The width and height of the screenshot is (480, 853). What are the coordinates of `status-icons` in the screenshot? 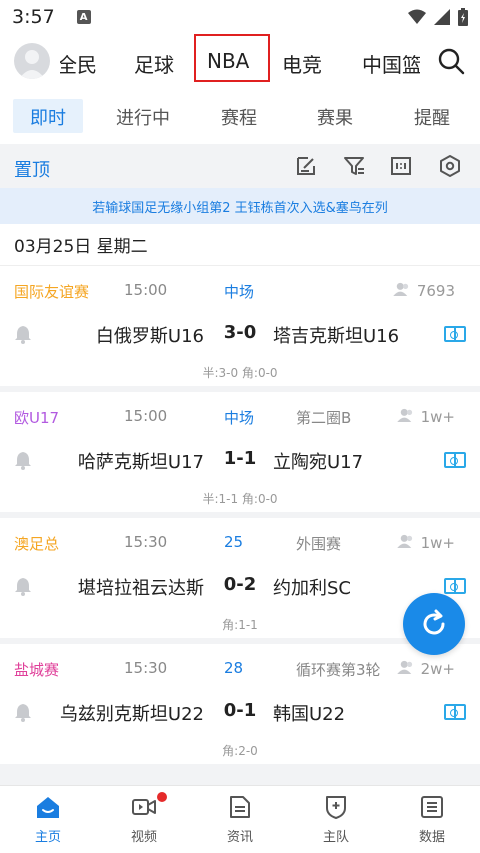 It's located at (438, 17).